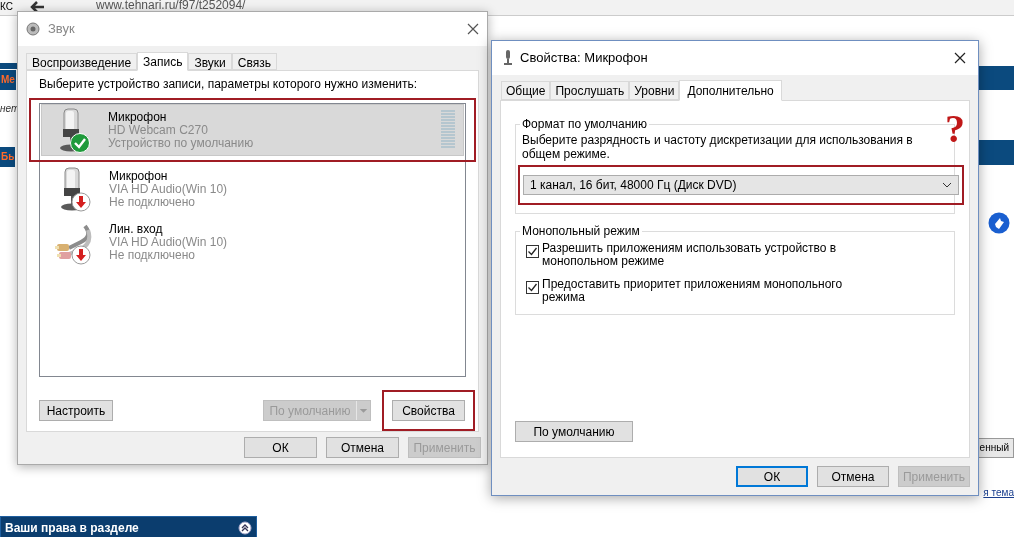 The width and height of the screenshot is (1014, 537). I want to click on address-url: www.tehnari.ru/f97/t252094/, so click(171, 5).